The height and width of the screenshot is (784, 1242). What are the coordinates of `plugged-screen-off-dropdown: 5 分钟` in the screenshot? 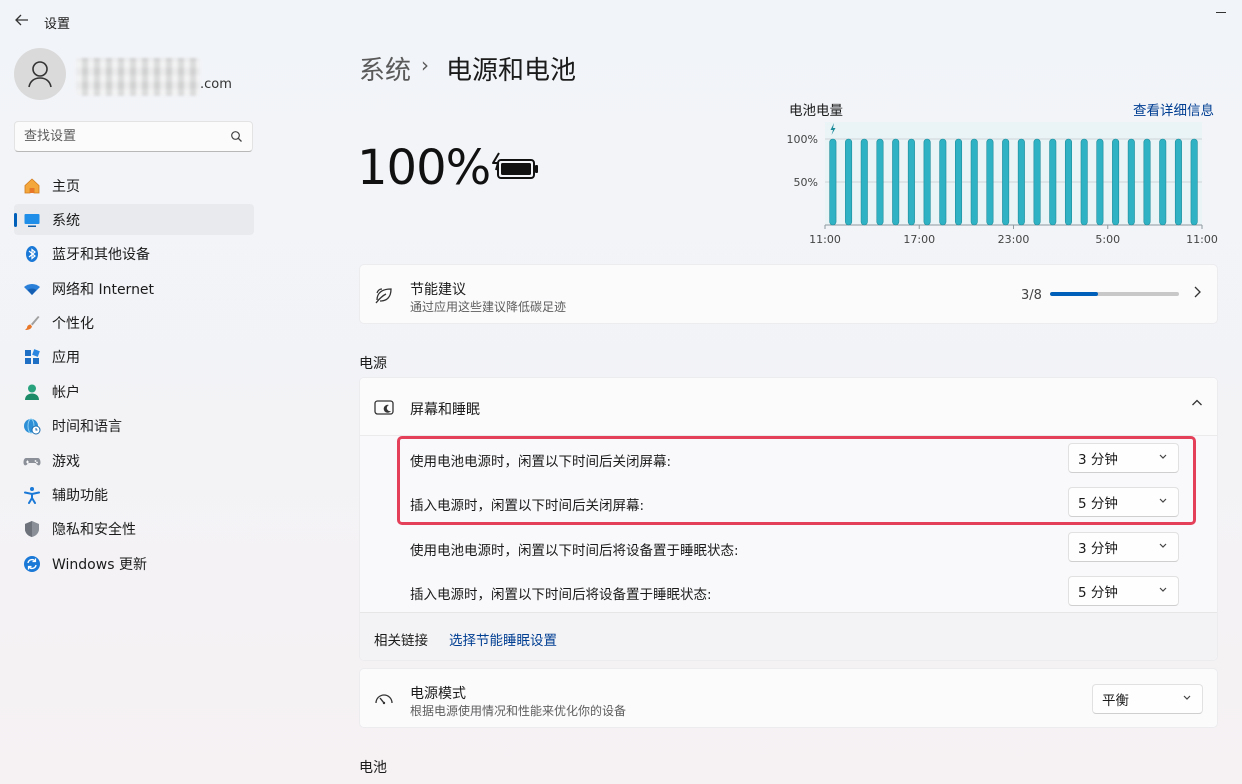 It's located at (1123, 502).